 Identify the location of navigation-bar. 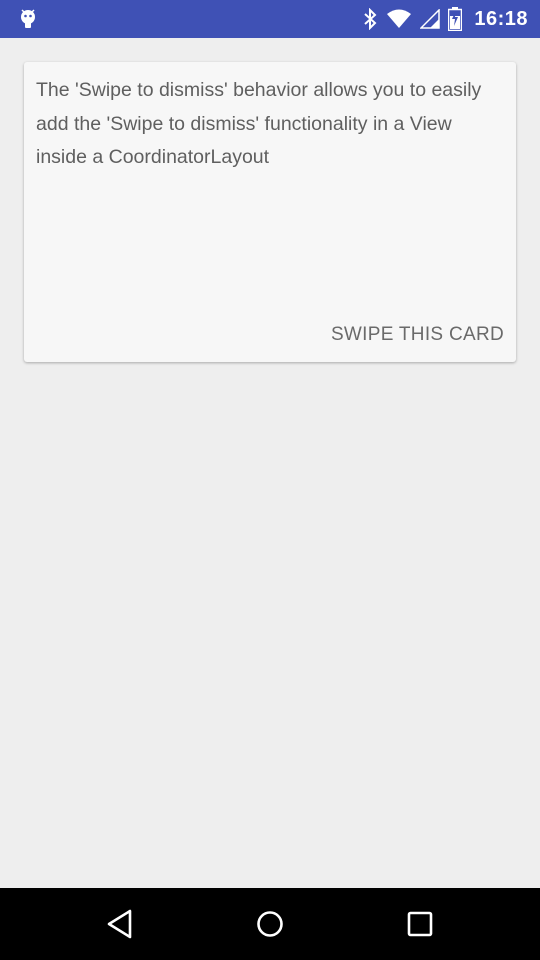
(270, 924).